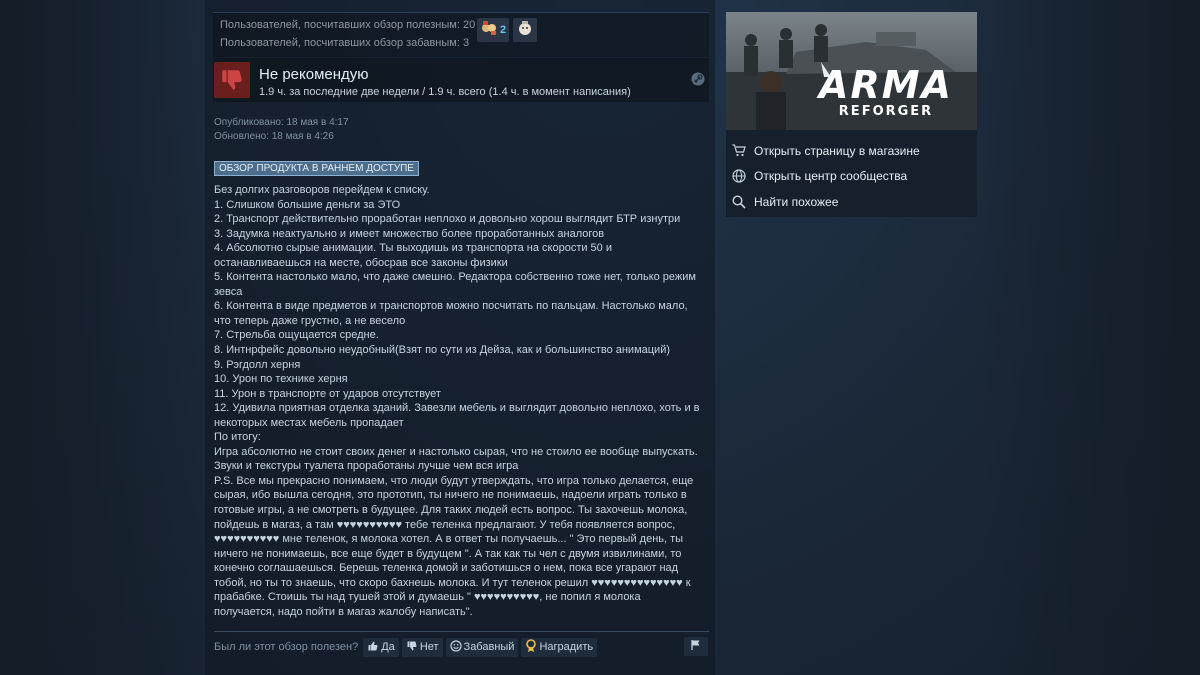 The height and width of the screenshot is (675, 1200). I want to click on find-similar-link-label: Найти похожее, so click(796, 201).